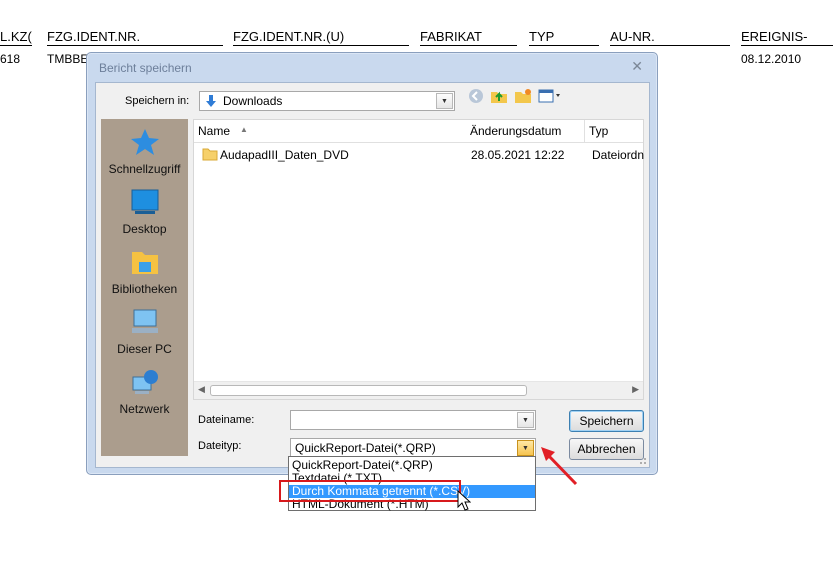  I want to click on cell-lkz: 618, so click(10, 59).